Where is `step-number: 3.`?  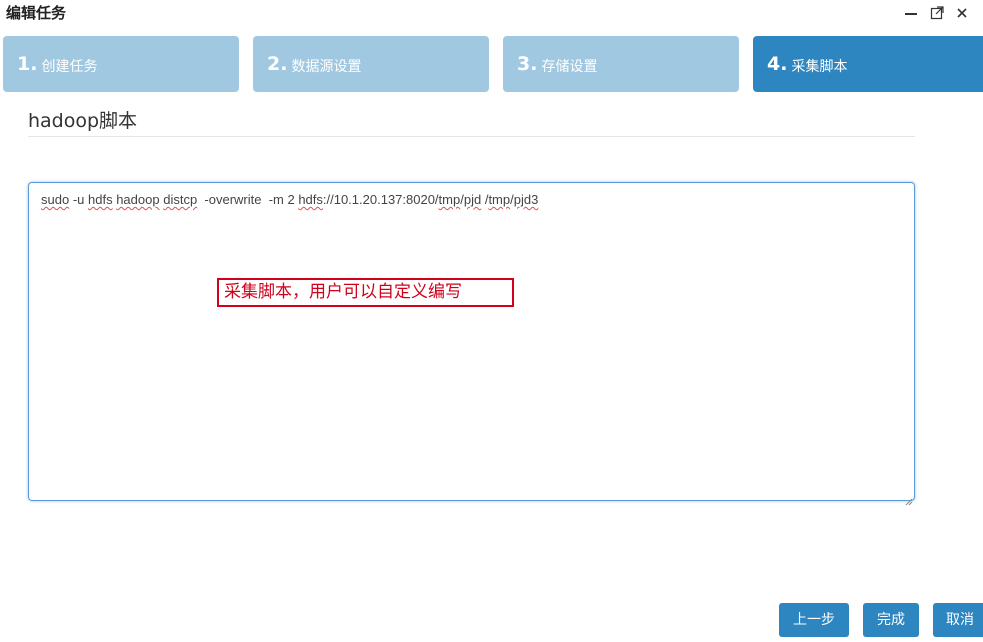
step-number: 3. is located at coordinates (527, 64).